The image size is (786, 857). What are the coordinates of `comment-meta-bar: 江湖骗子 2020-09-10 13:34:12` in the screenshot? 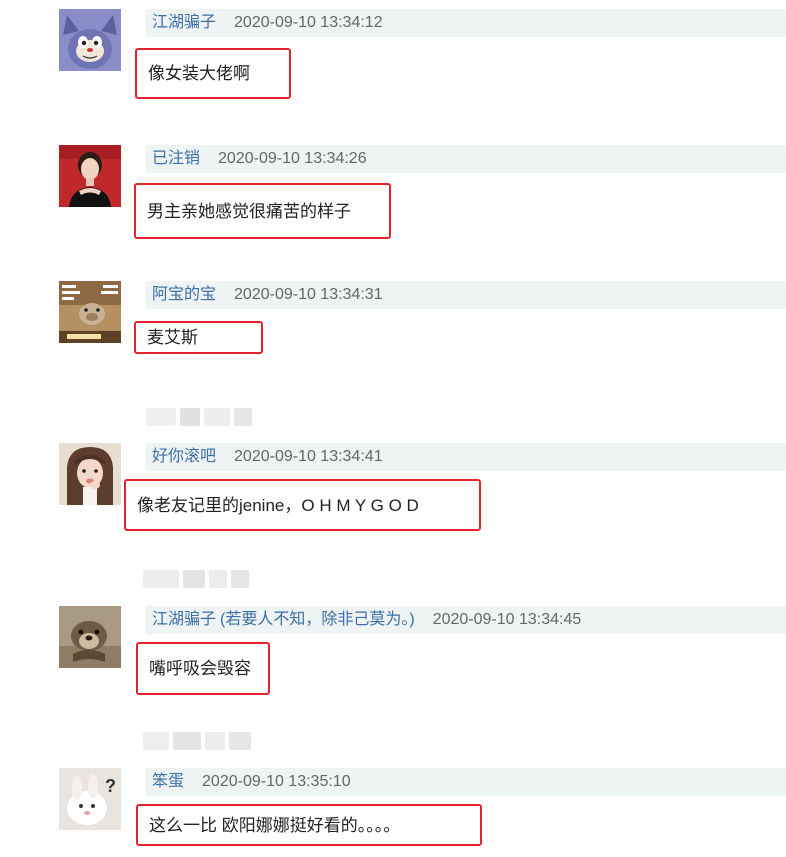 It's located at (466, 23).